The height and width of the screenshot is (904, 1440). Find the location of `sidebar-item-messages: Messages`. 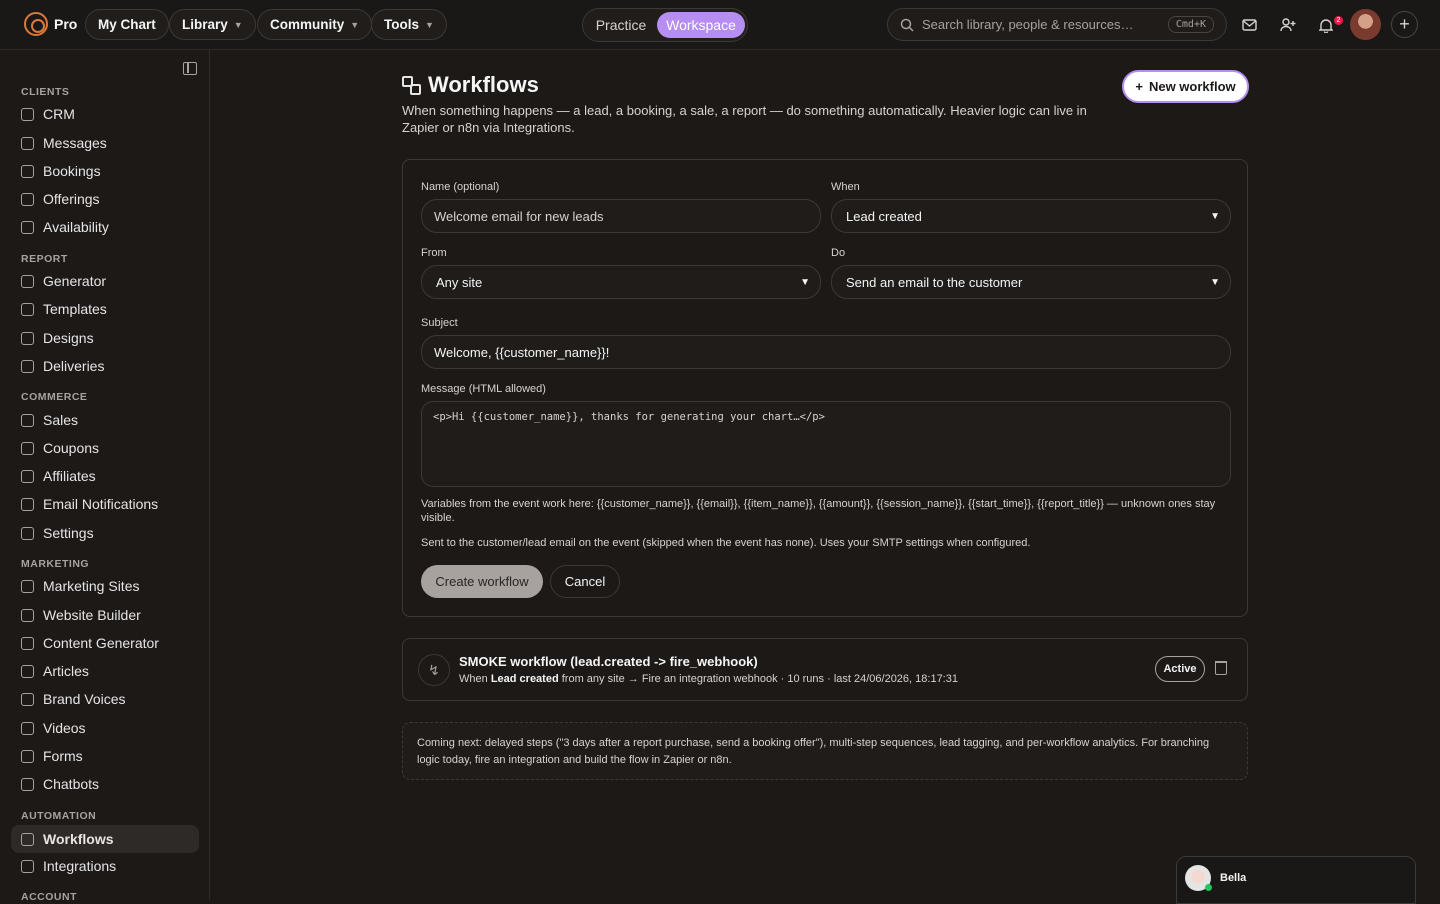

sidebar-item-messages: Messages is located at coordinates (105, 143).